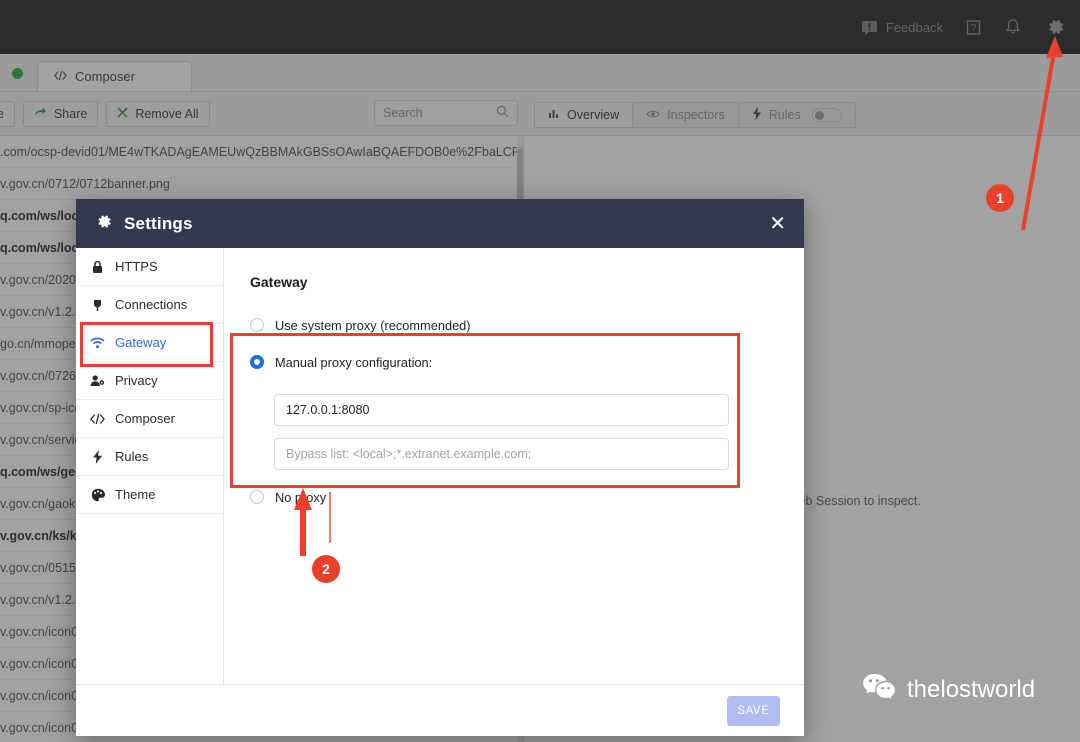 This screenshot has width=1080, height=742. Describe the element at coordinates (501, 410) in the screenshot. I see `proxy-address-input: 127.0.0.1:8080` at that location.